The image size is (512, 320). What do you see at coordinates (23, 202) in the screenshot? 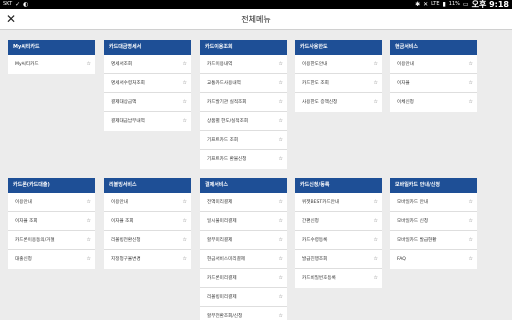
I see `menu-item-label: 이용안내` at bounding box center [23, 202].